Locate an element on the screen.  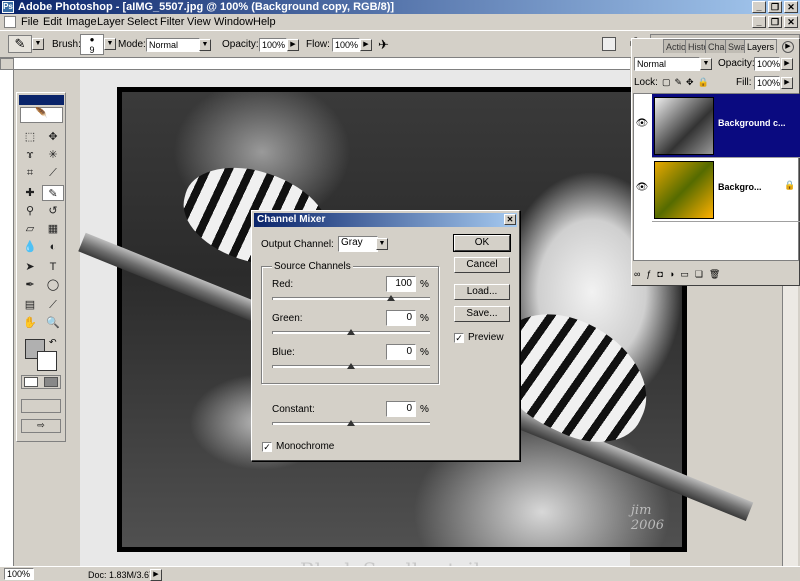
menu-edit: Edit is located at coordinates (52, 22).